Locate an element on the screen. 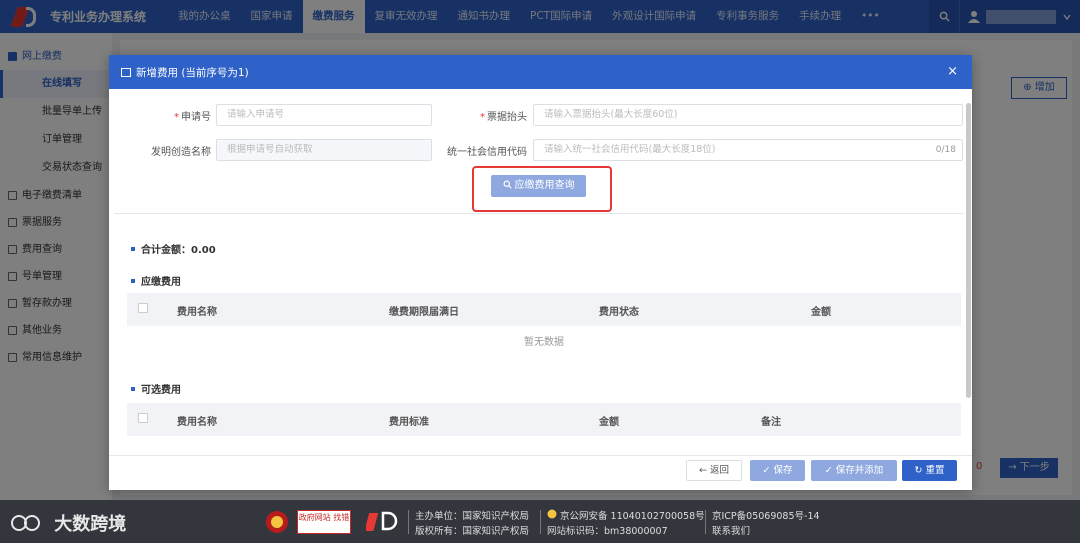 The width and height of the screenshot is (1080, 543). payable-fees-title: 应缴费用 is located at coordinates (156, 280).